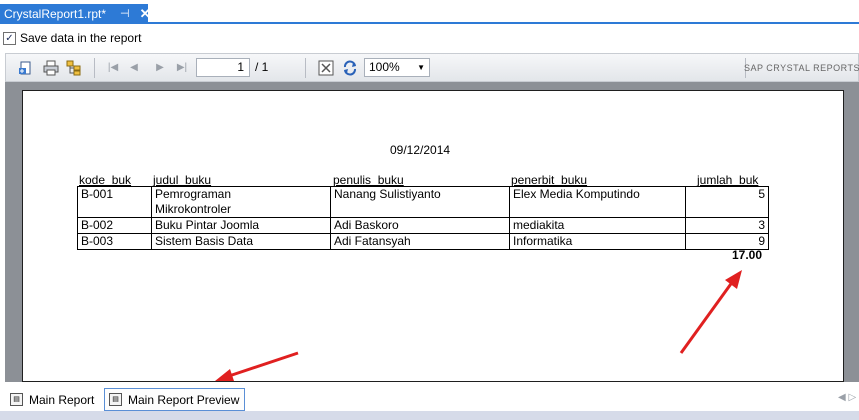 This screenshot has height=420, width=859. What do you see at coordinates (747, 255) in the screenshot?
I see `report-total: 17.00` at bounding box center [747, 255].